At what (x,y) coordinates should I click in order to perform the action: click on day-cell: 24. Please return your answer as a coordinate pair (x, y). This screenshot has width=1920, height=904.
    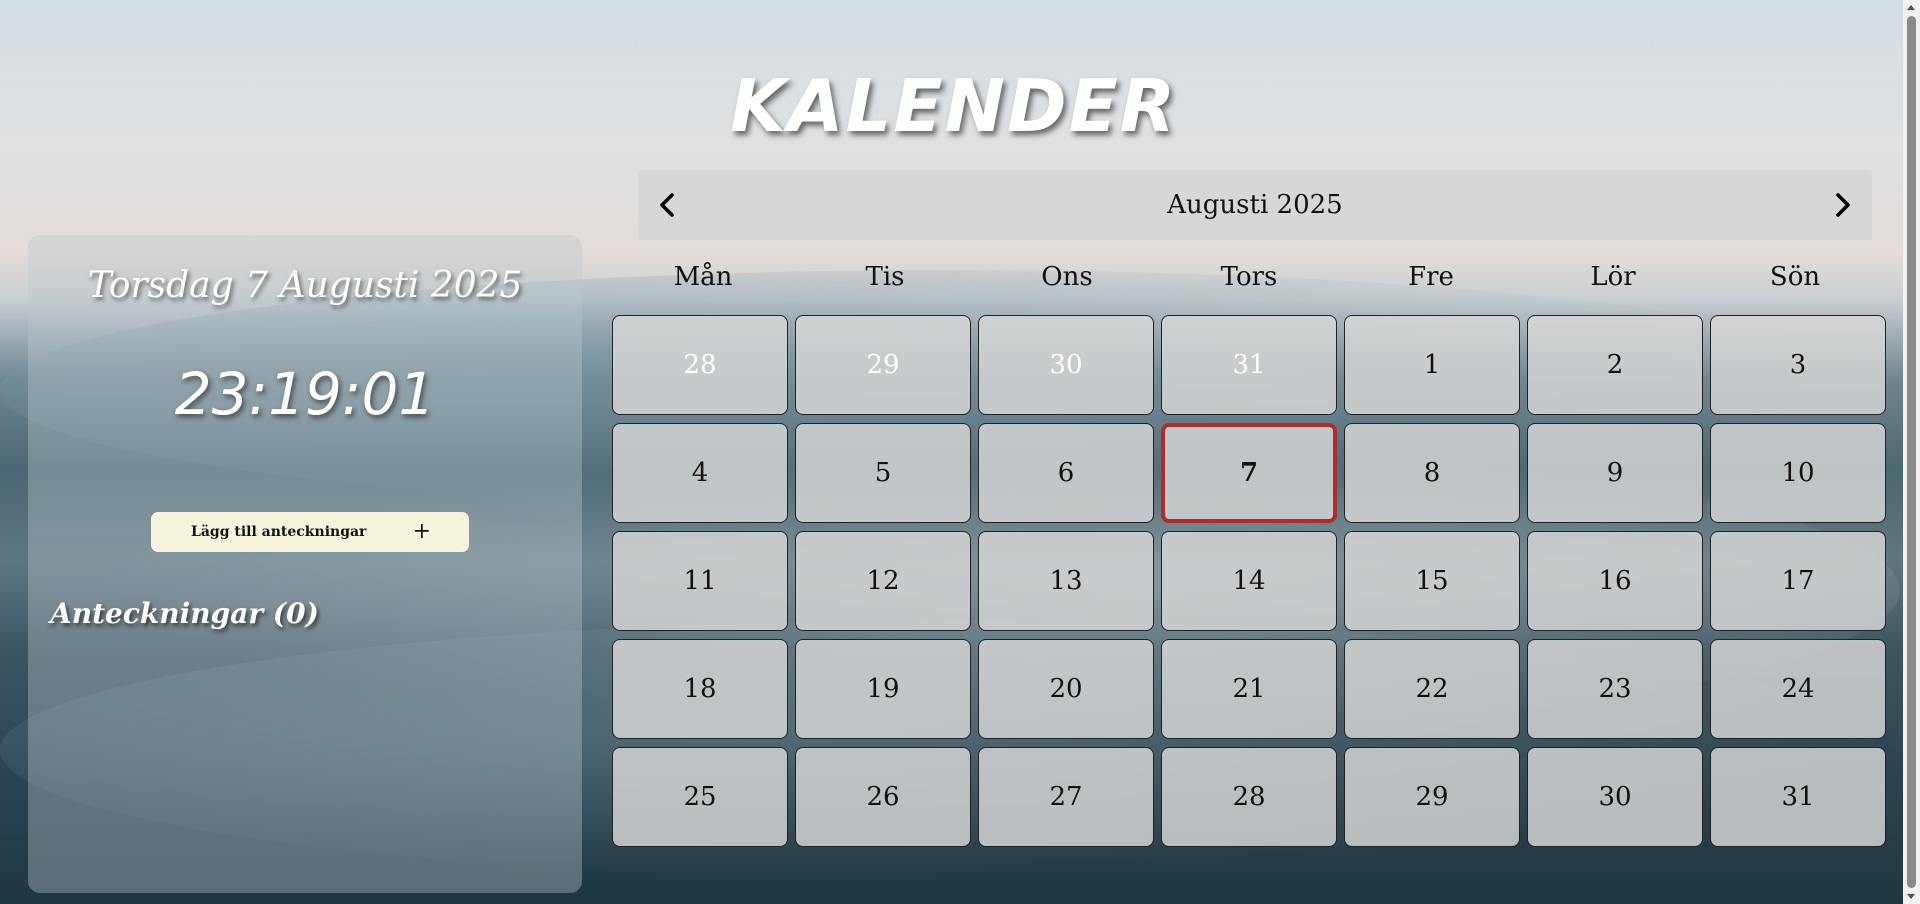
    Looking at the image, I should click on (1798, 689).